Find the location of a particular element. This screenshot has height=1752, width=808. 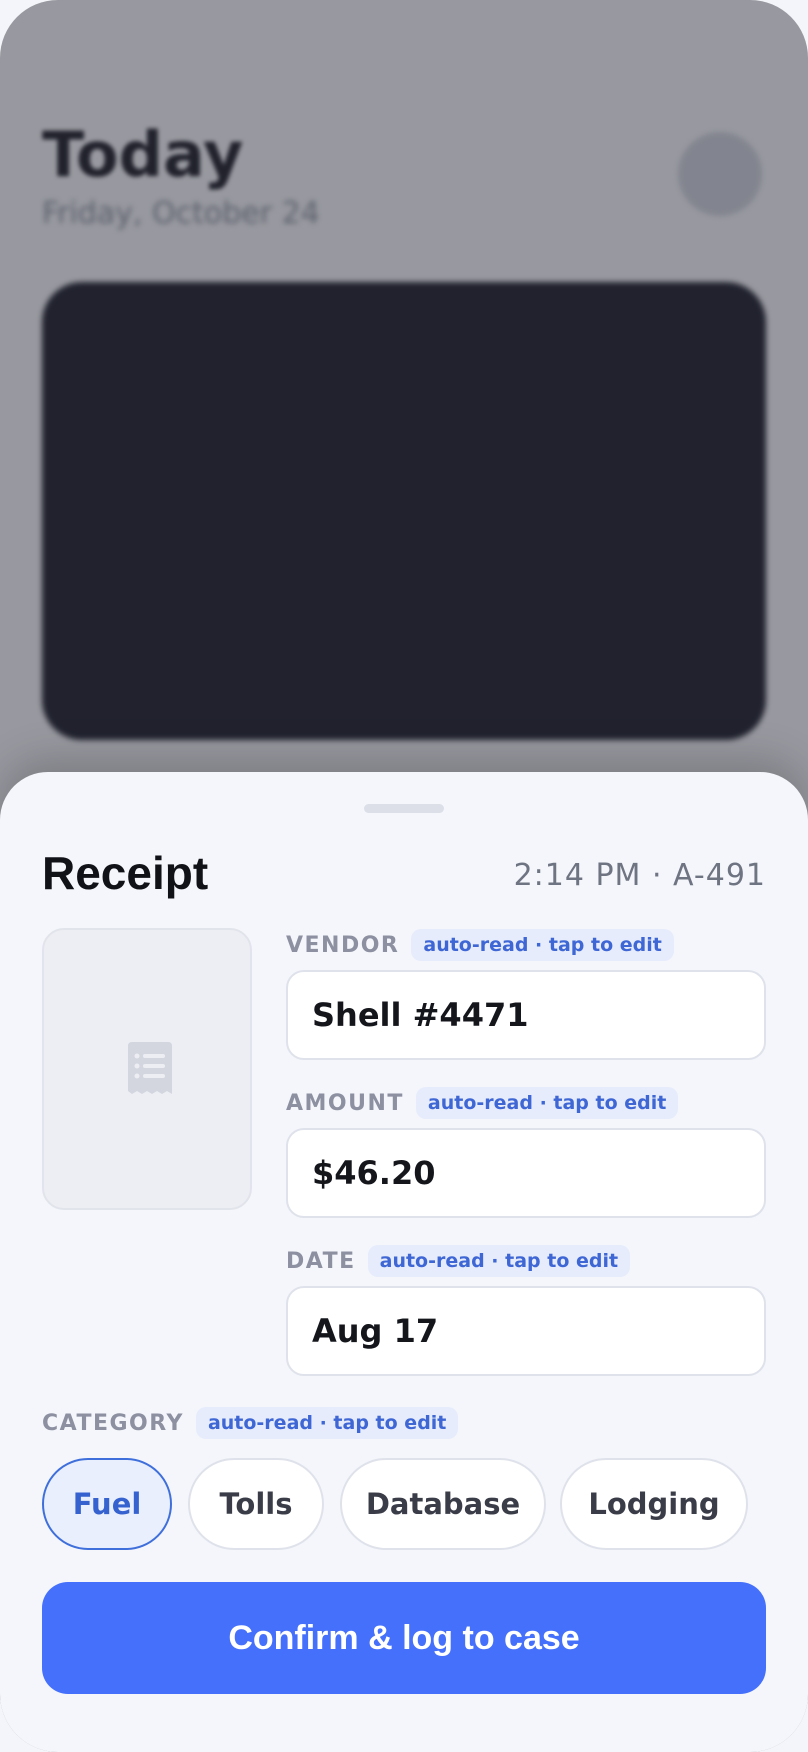

confirm-log-button: Confirm & log to case is located at coordinates (404, 1638).